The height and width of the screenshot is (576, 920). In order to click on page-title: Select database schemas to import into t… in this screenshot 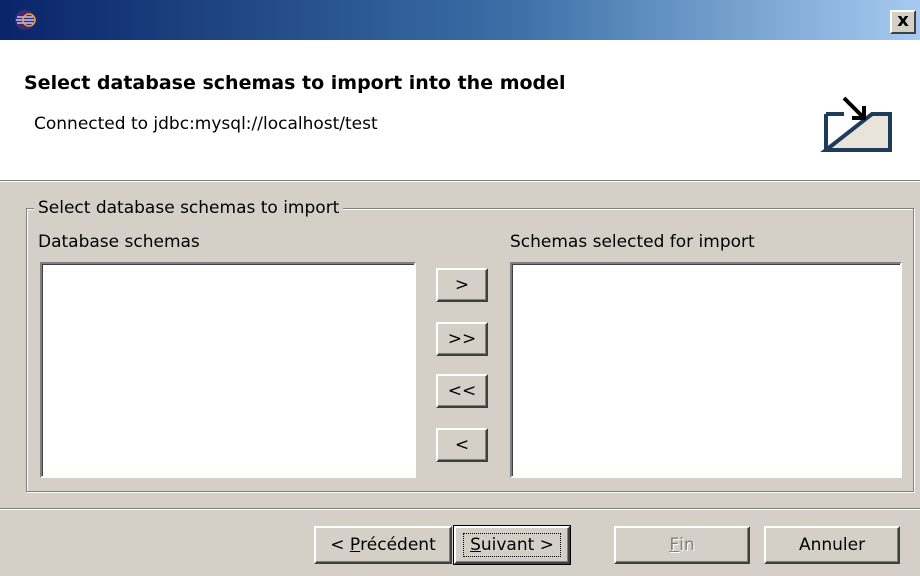, I will do `click(295, 83)`.